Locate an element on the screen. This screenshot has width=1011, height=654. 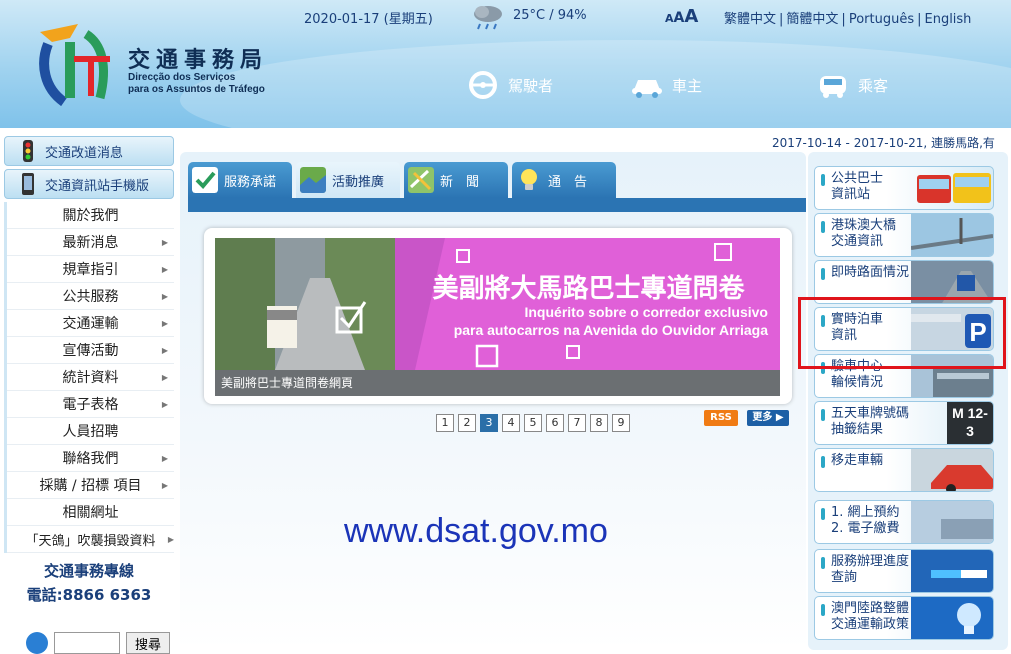
quicklink-vehicle-removal: 移走車輛 is located at coordinates (904, 470).